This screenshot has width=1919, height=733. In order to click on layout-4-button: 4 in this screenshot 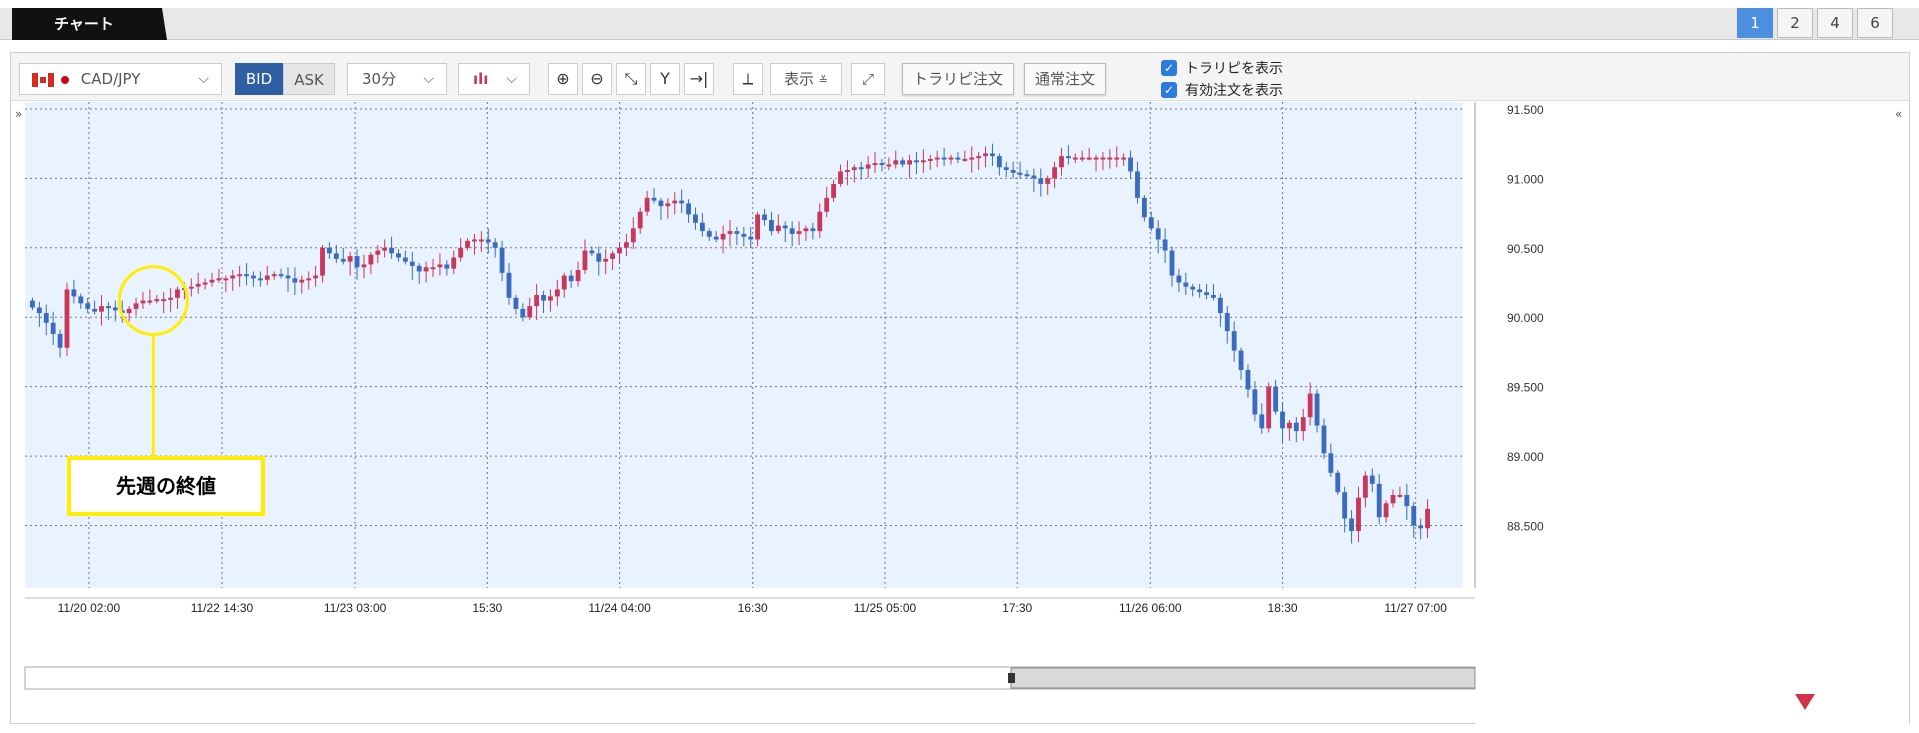, I will do `click(1835, 23)`.